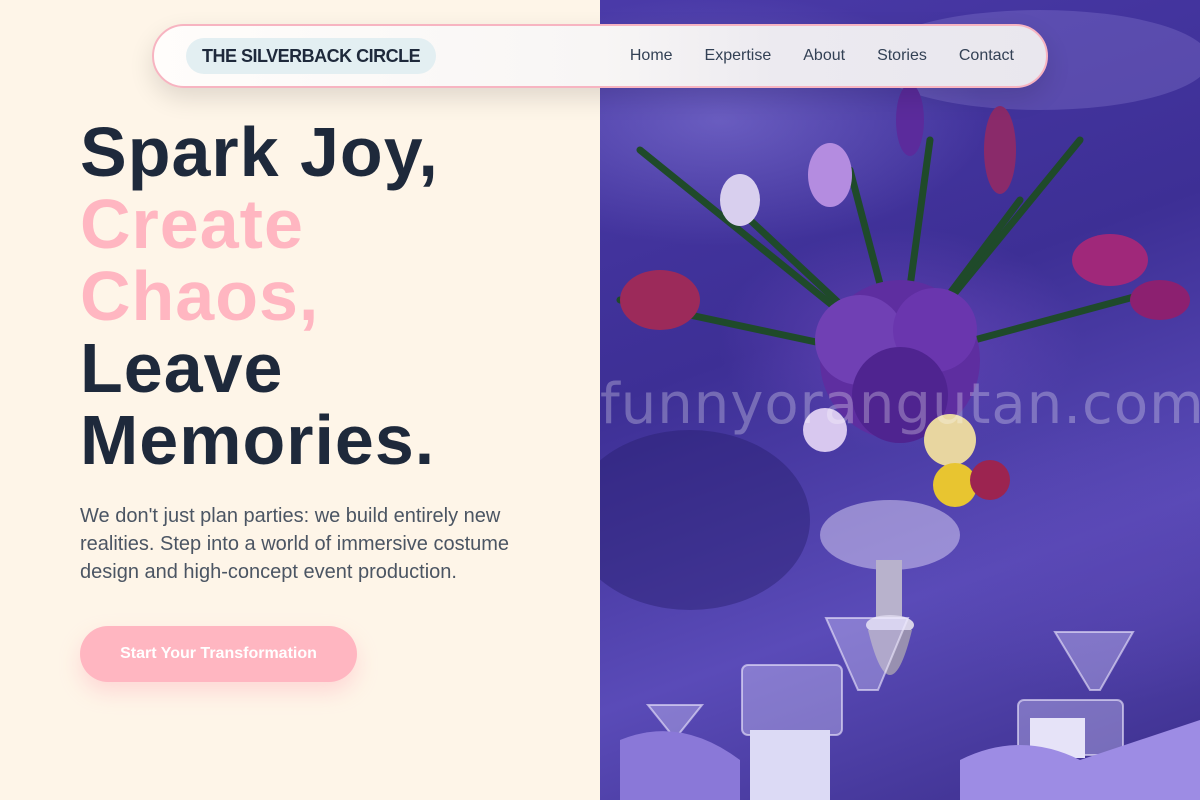 The width and height of the screenshot is (1200, 800). Describe the element at coordinates (218, 654) in the screenshot. I see `start-transformation-button: Start Your Transformation` at that location.